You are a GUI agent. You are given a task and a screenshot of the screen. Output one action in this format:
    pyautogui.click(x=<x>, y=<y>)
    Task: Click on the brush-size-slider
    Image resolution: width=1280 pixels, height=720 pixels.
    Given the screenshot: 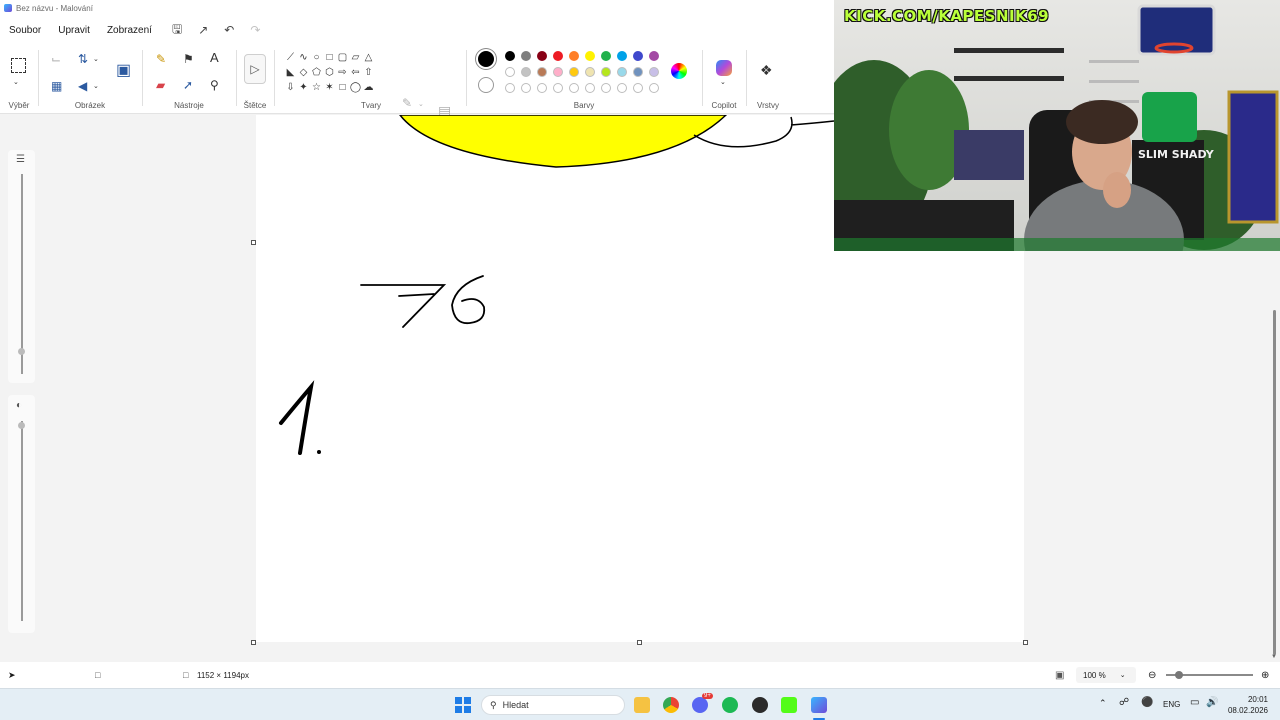 What is the action you would take?
    pyautogui.click(x=22, y=274)
    